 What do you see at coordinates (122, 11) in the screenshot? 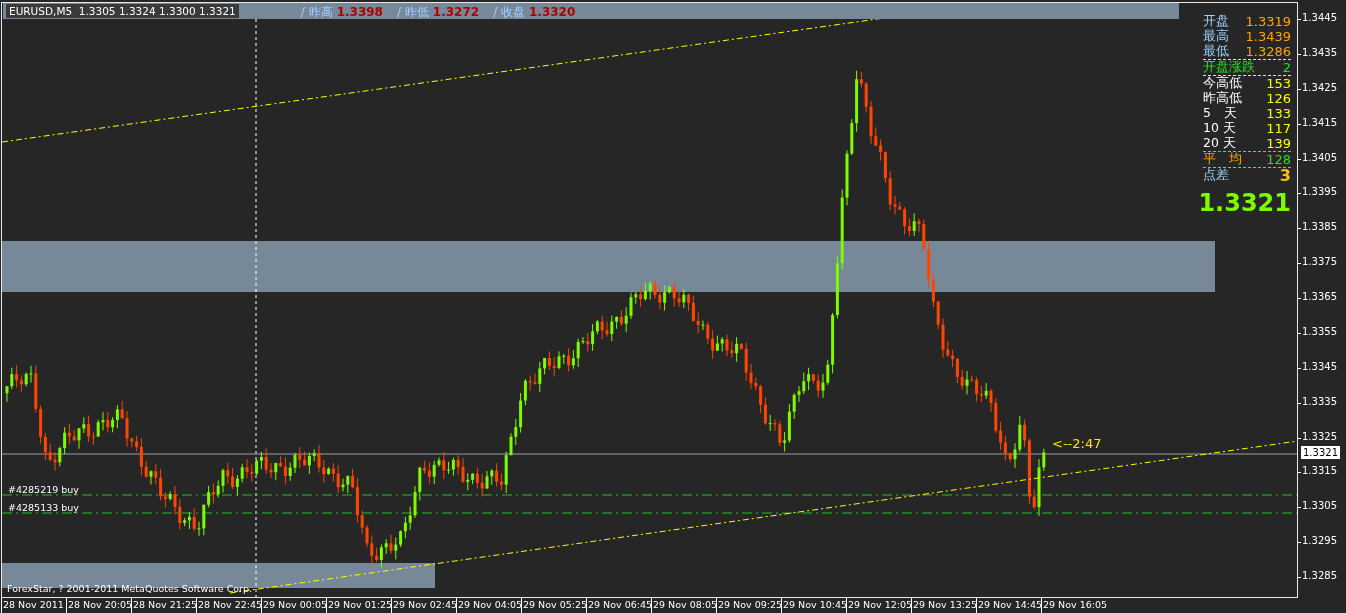
I see `symbol-info: EURUSD,M5 1.3305 1.3324 1.3300 1.3321` at bounding box center [122, 11].